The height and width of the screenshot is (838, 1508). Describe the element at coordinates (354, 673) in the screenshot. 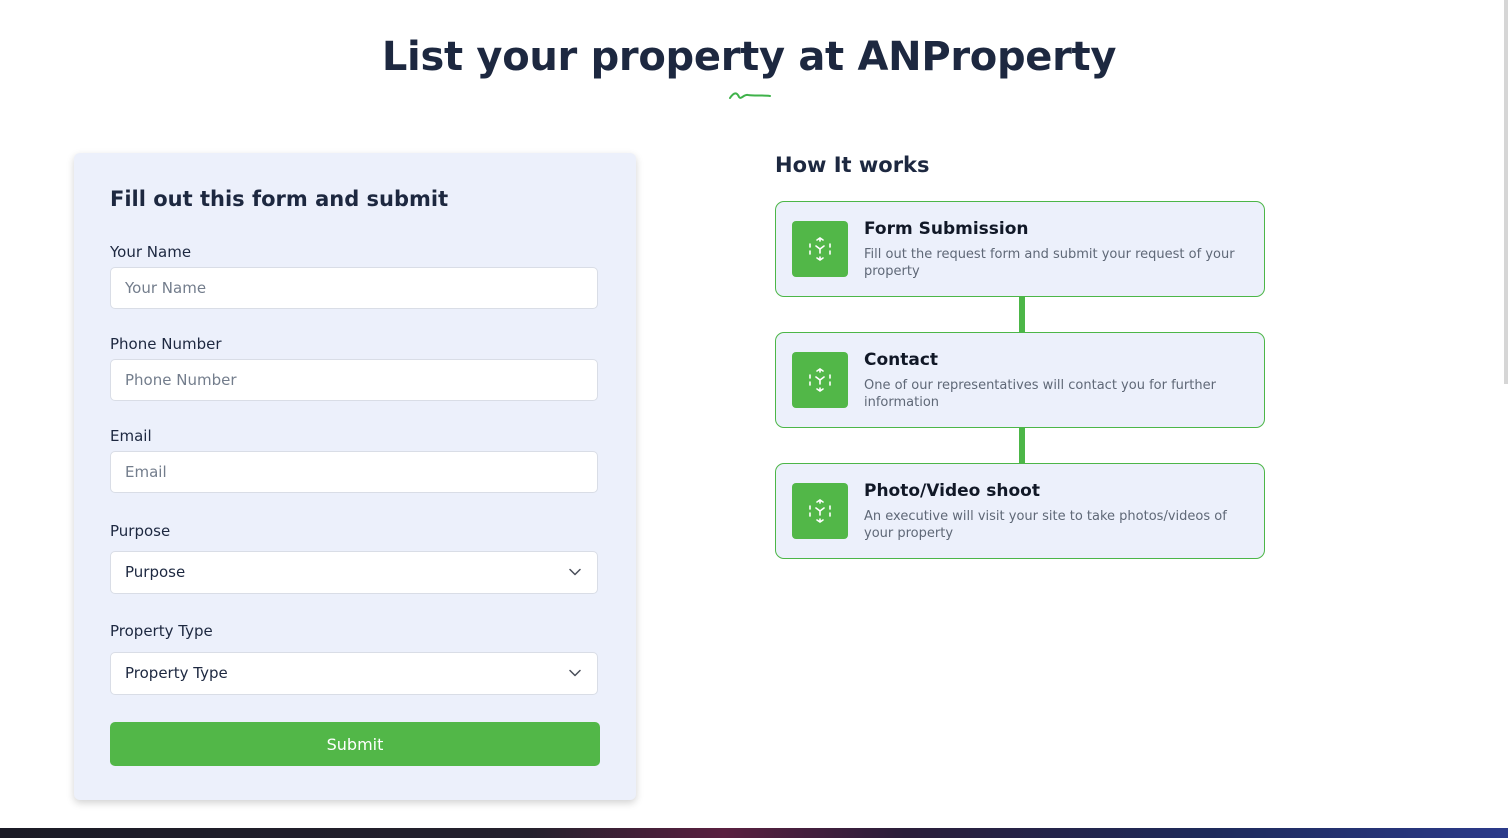

I see `property-type-select: Property Type` at that location.